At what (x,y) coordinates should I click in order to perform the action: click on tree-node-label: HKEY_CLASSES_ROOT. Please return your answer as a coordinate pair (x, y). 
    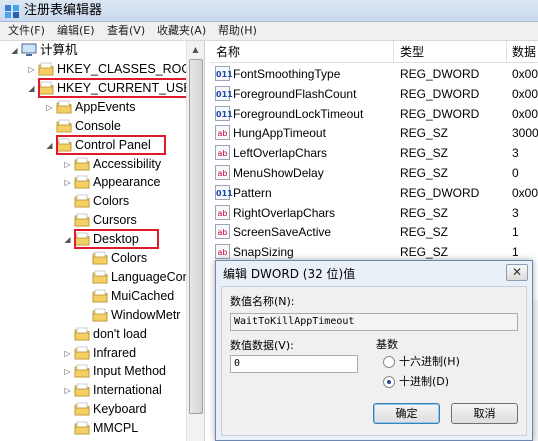
    Looking at the image, I should click on (128, 69).